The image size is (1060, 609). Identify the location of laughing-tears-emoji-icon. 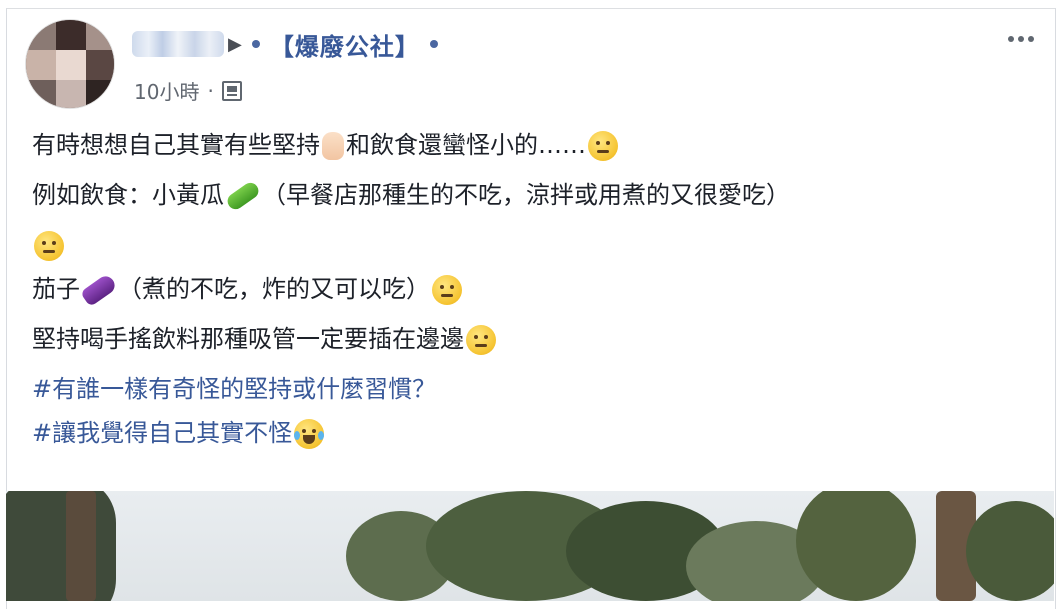
(309, 434).